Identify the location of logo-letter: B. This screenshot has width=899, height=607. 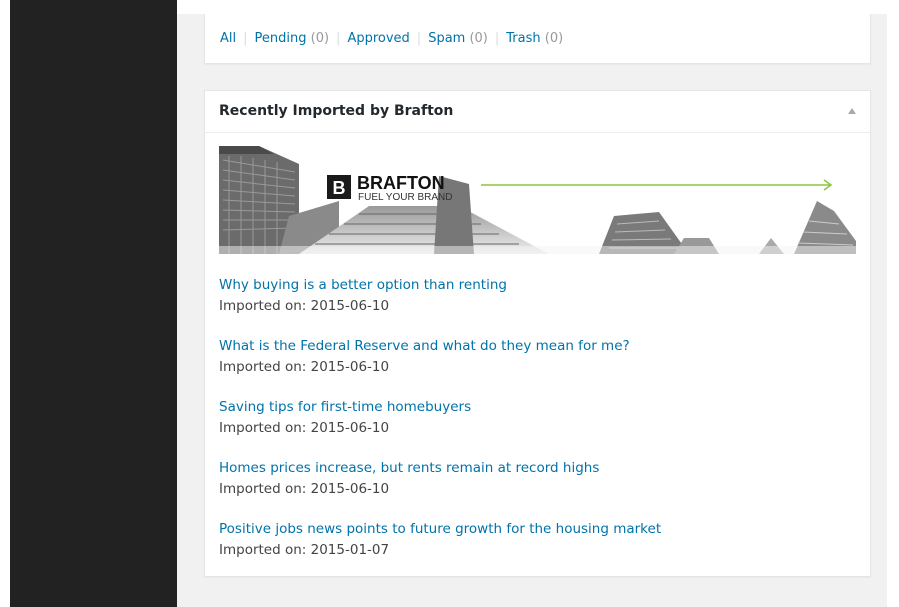
(339, 188).